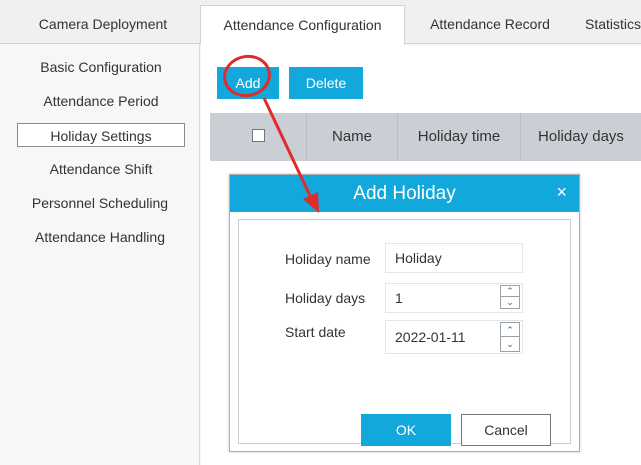 The image size is (641, 465). Describe the element at coordinates (490, 25) in the screenshot. I see `tab-attendance-record: Attendance Record` at that location.